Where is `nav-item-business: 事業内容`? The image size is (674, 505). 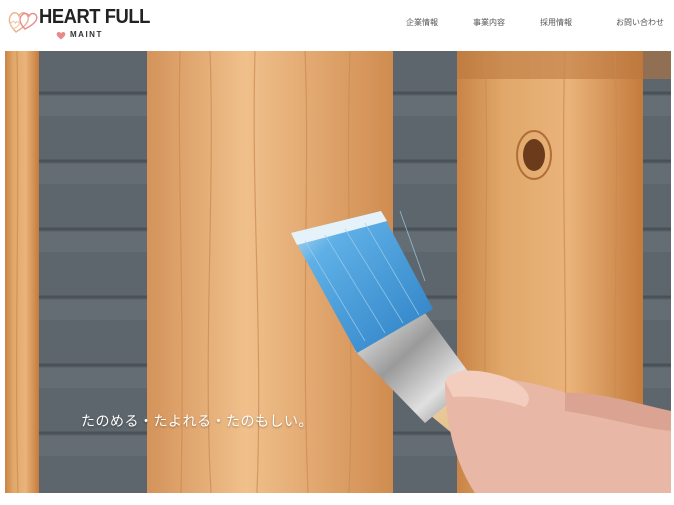
nav-item-business: 事業内容 is located at coordinates (489, 22).